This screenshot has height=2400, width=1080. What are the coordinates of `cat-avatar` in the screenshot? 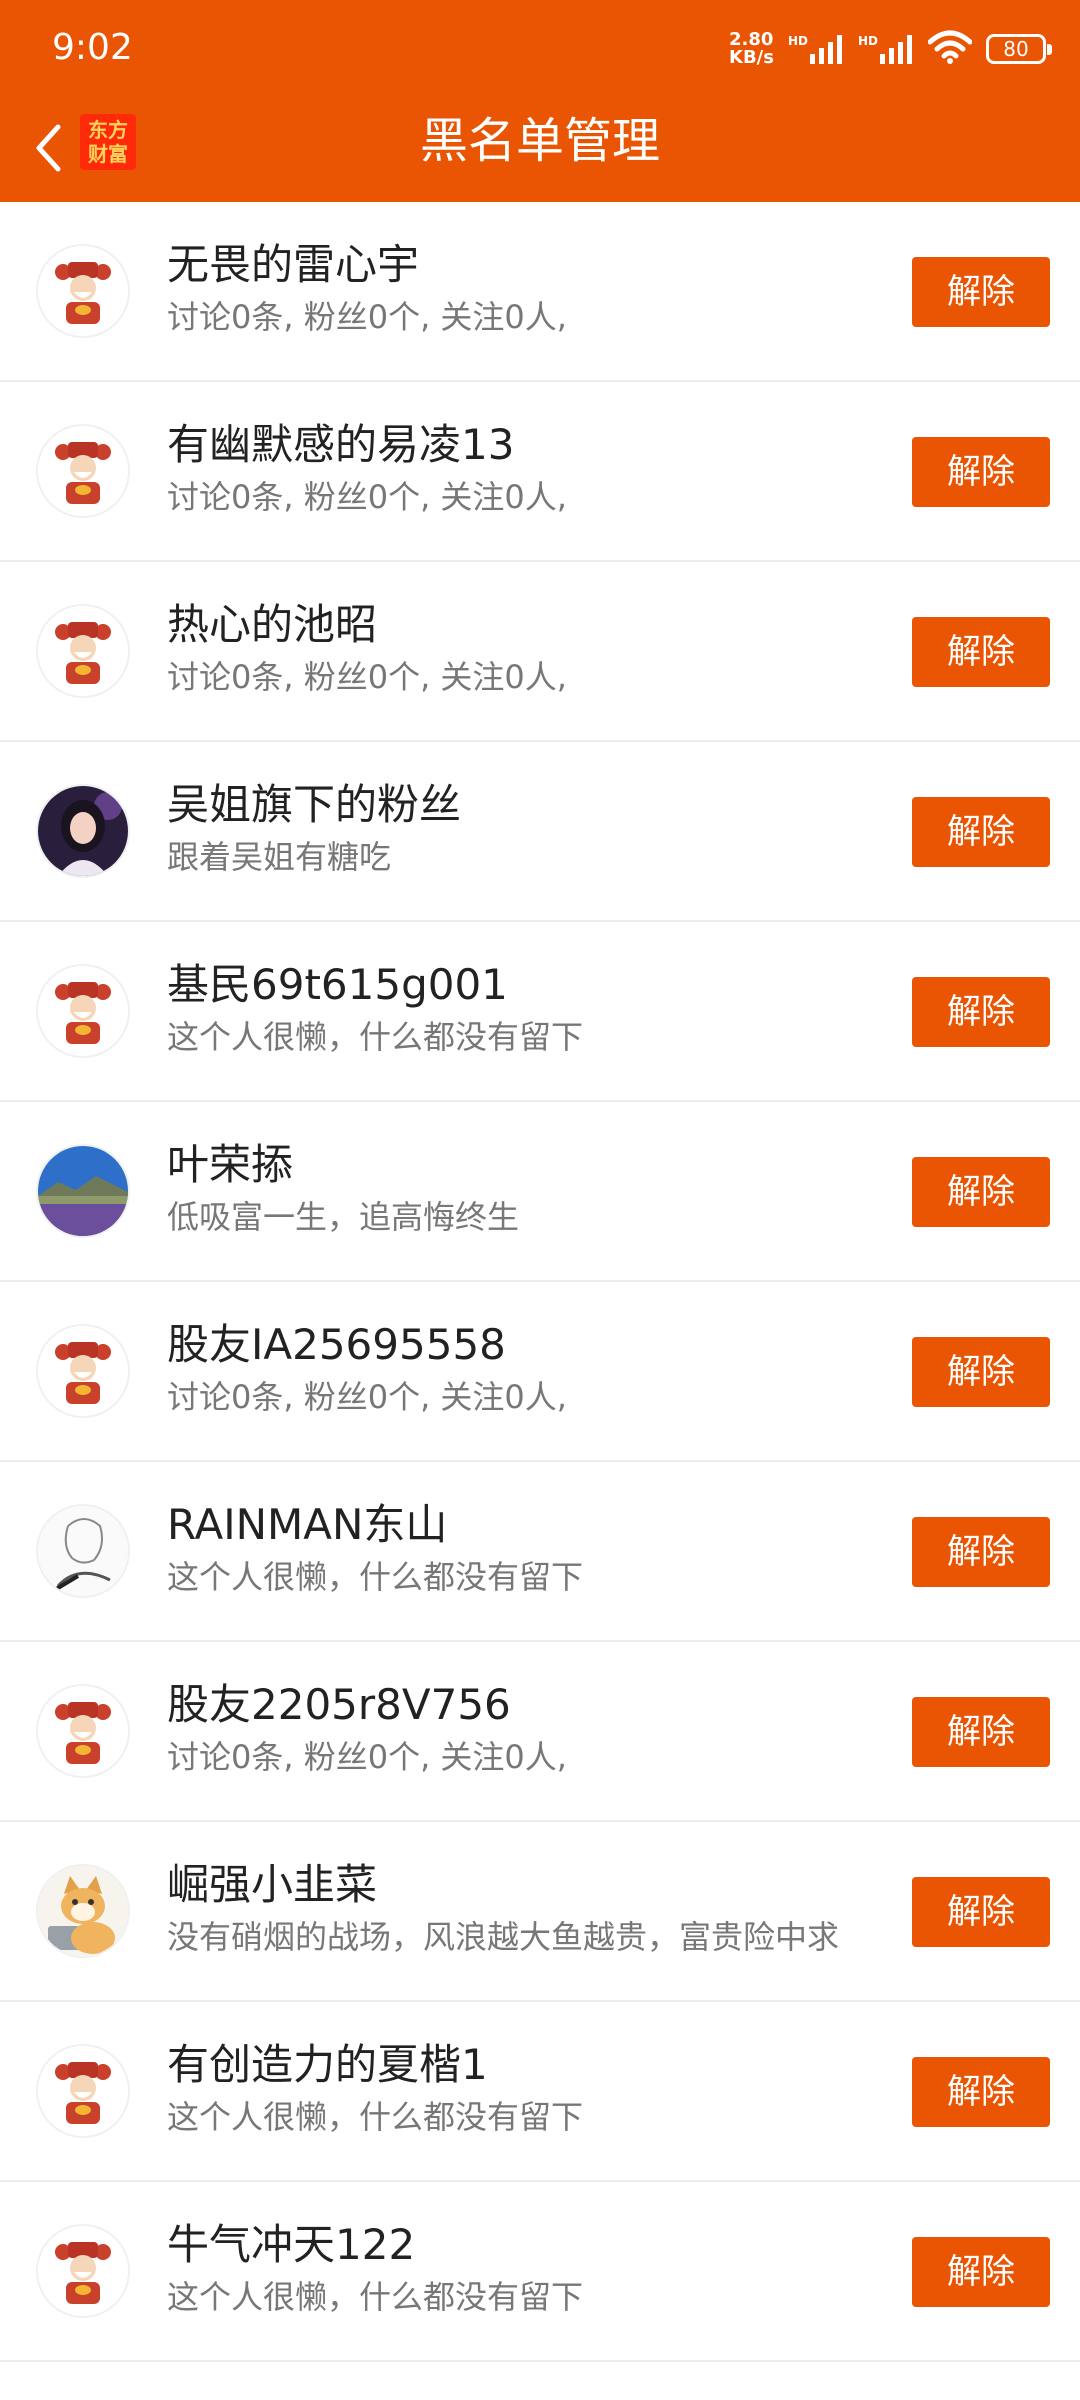 It's located at (83, 1911).